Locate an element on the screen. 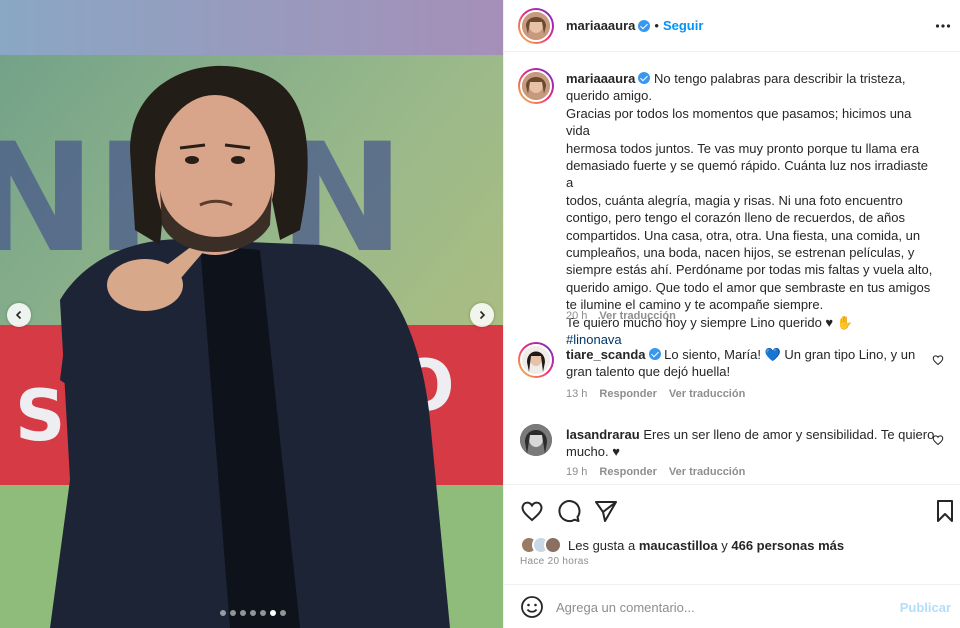 This screenshot has width=960, height=628. chevron-right-icon is located at coordinates (482, 315).